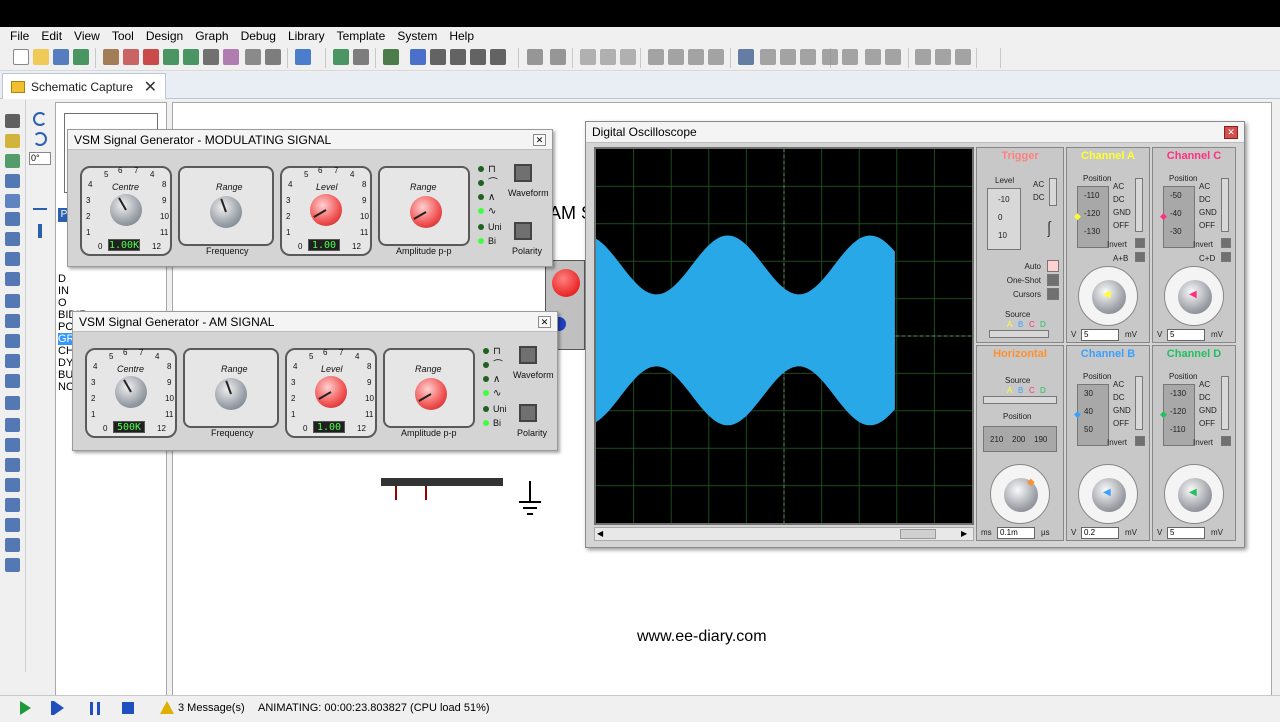 This screenshot has width=1280, height=722. What do you see at coordinates (258, 36) in the screenshot?
I see `menu-debug: Debug` at bounding box center [258, 36].